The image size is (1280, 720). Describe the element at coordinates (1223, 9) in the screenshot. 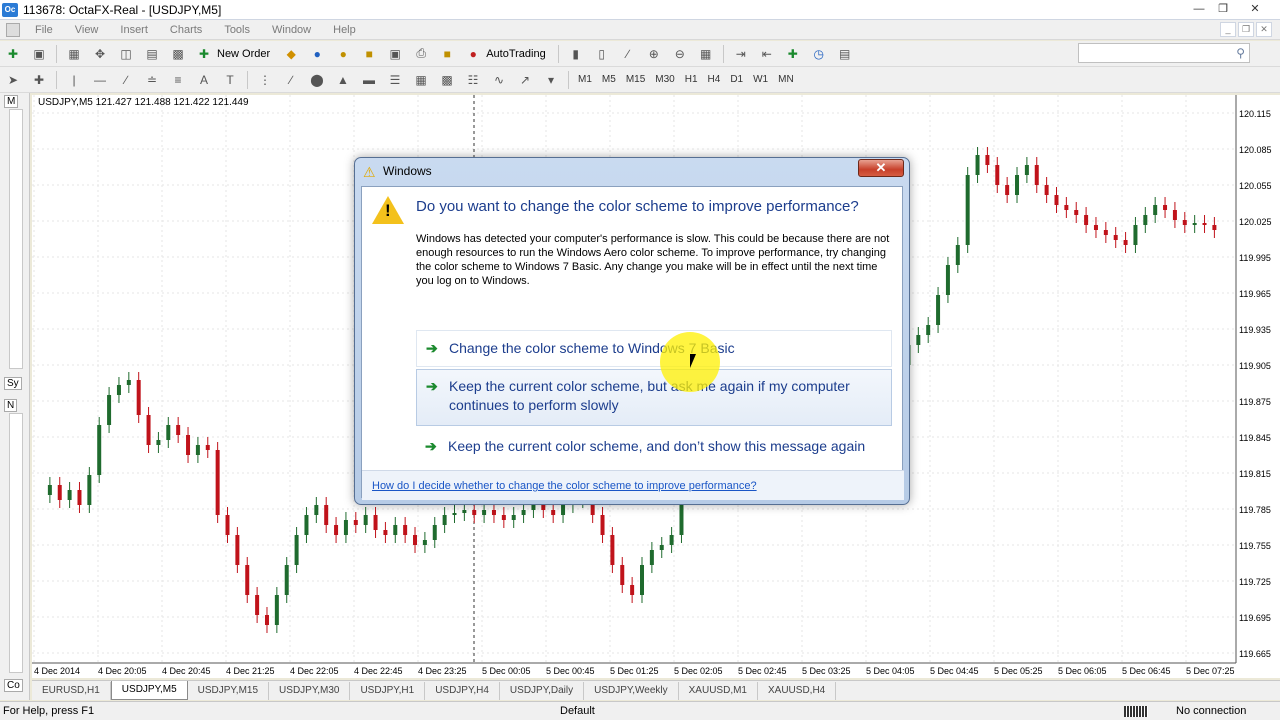

I see `restore-icon: ❐` at that location.